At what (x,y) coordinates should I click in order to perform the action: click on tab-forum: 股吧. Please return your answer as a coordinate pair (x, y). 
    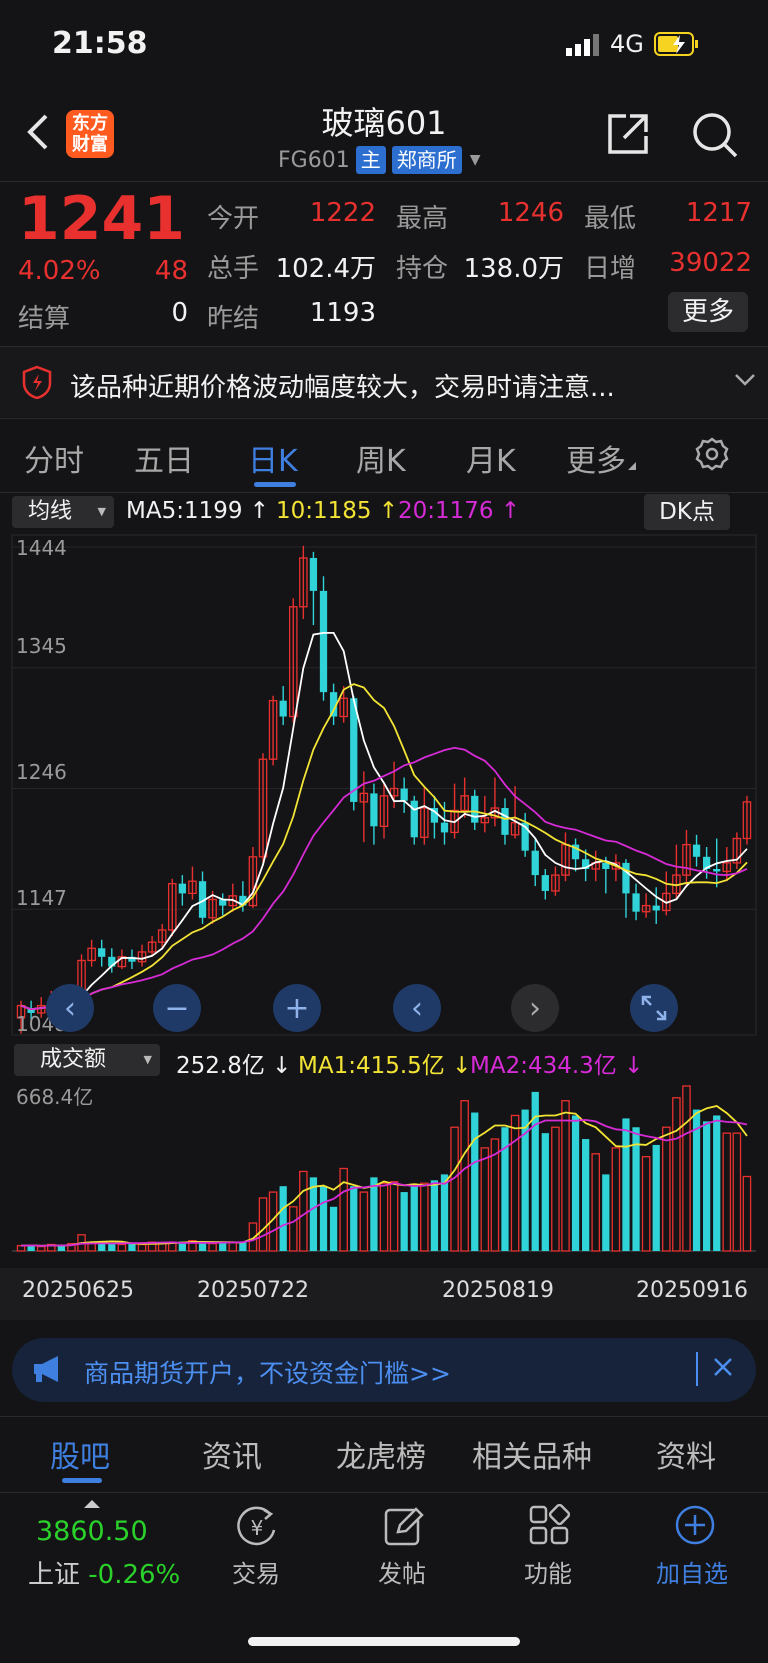
    Looking at the image, I should click on (80, 1454).